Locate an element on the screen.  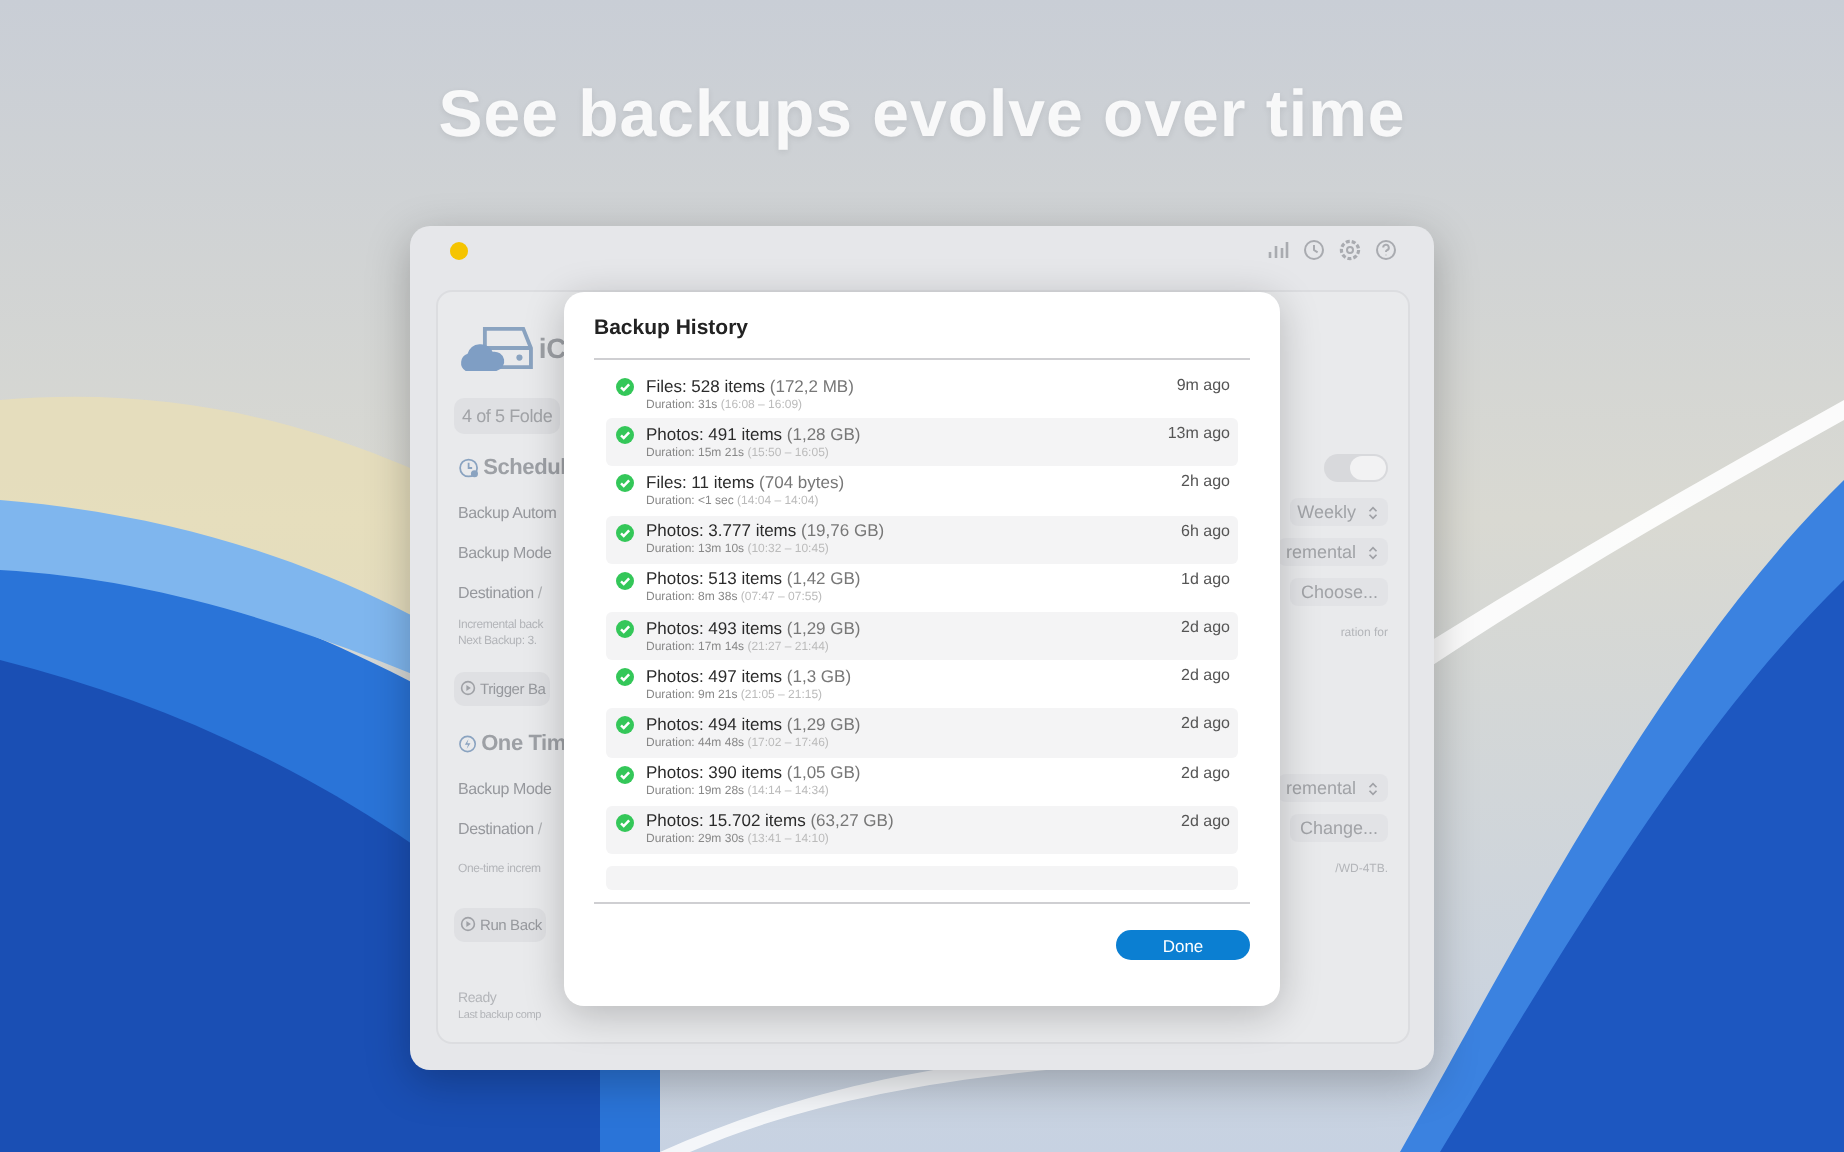
field-label: Backup Autom is located at coordinates (507, 512).